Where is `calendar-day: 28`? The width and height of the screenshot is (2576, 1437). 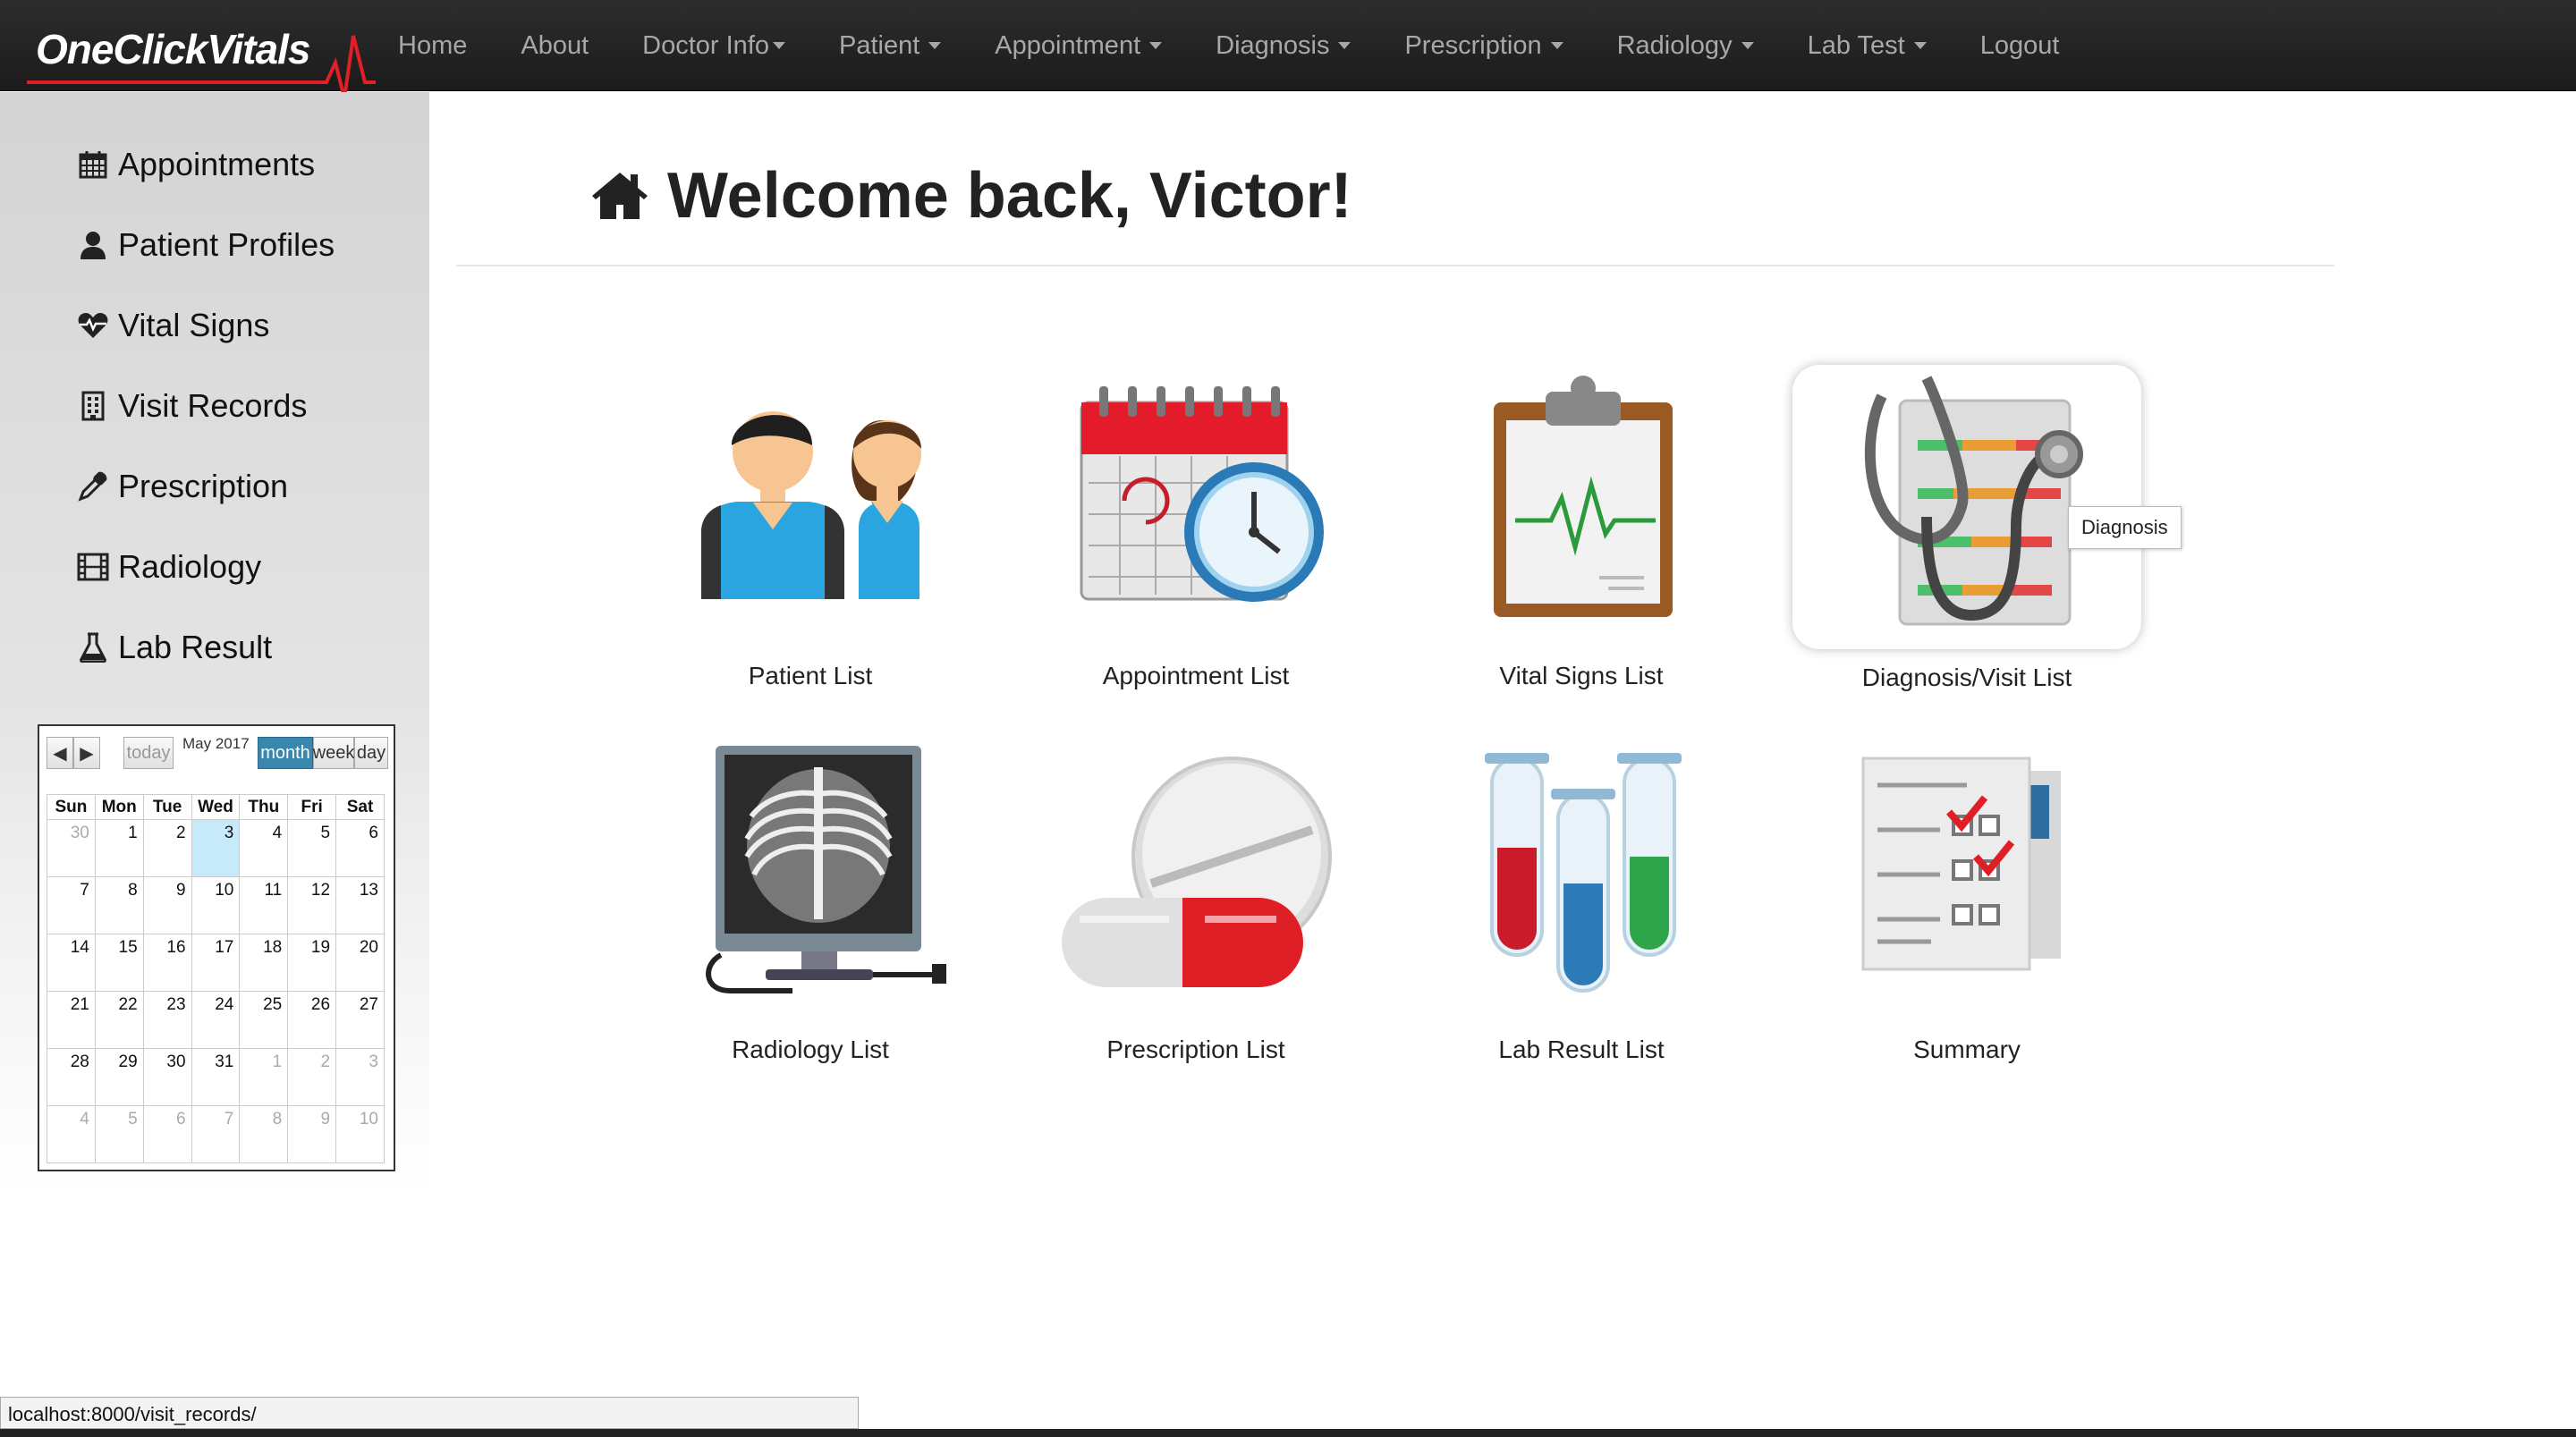 calendar-day: 28 is located at coordinates (71, 1077).